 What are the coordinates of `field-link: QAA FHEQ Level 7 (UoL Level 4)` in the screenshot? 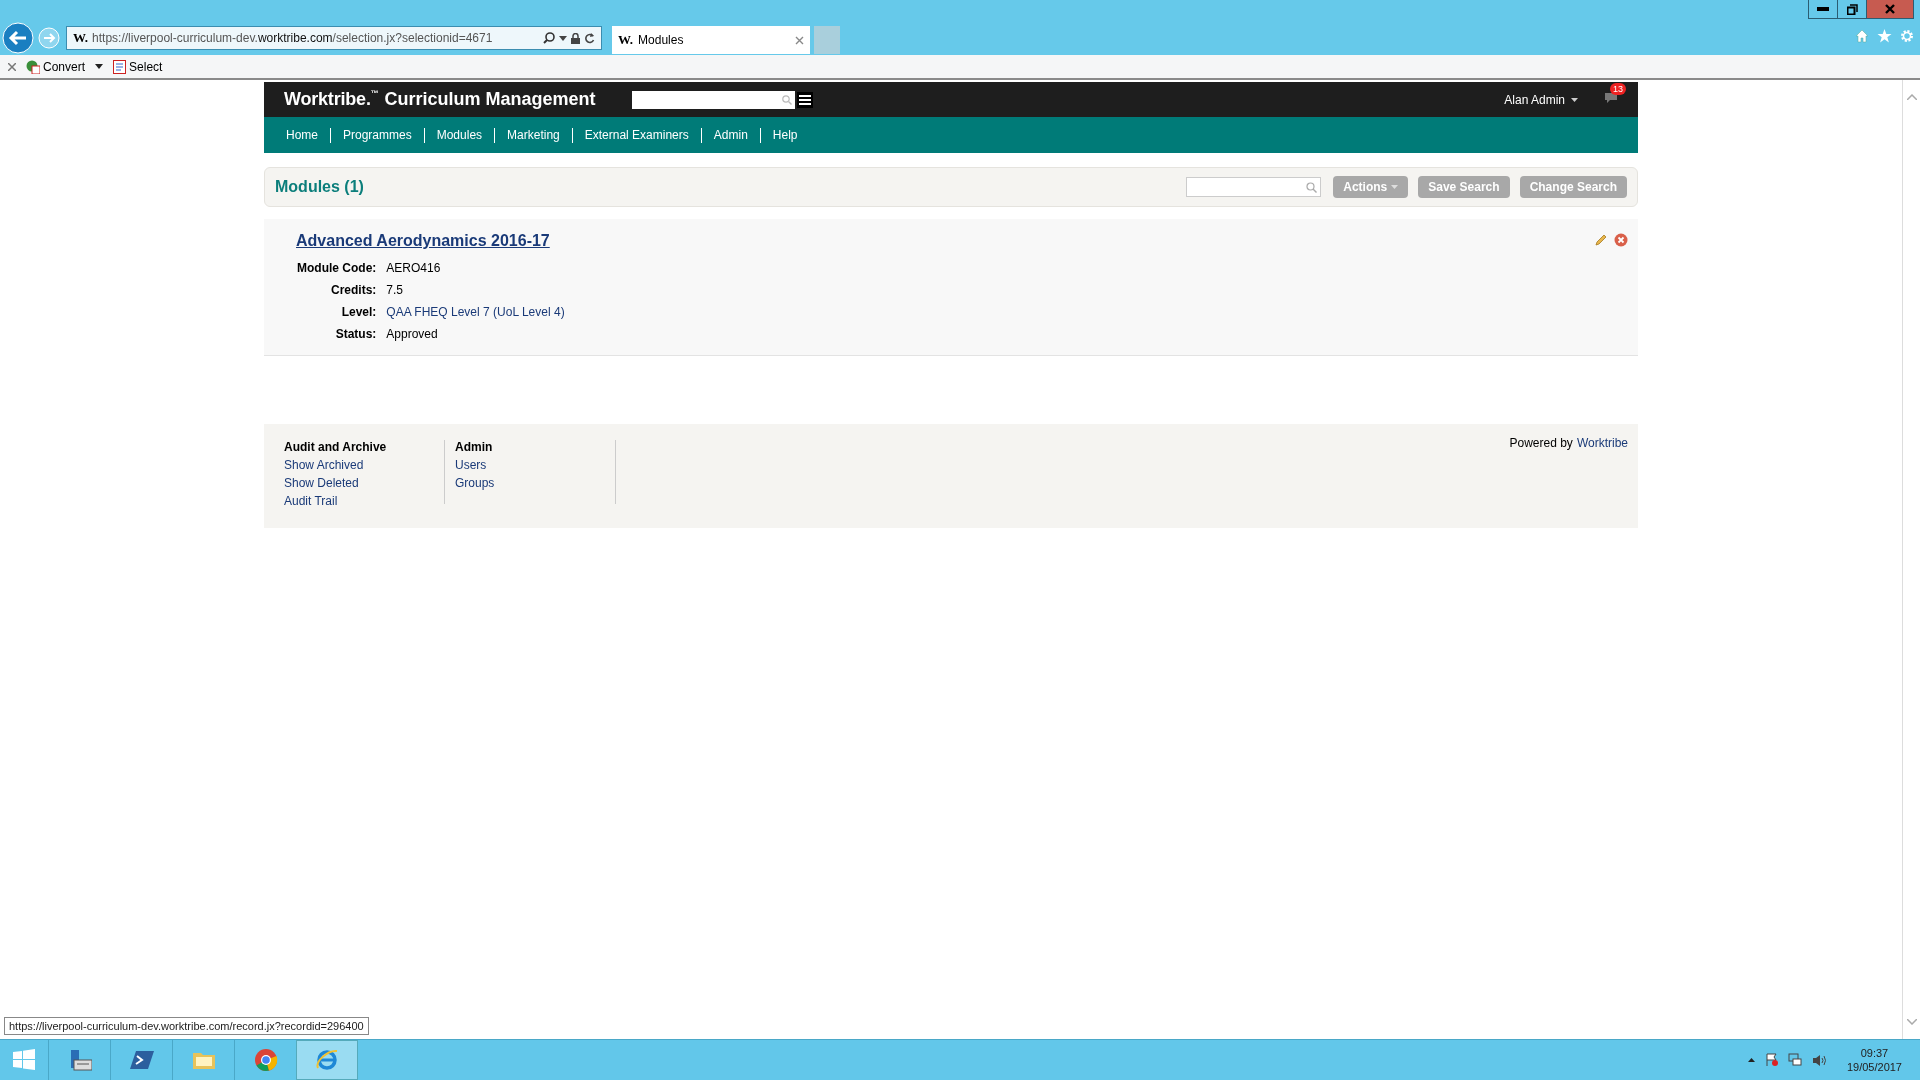 It's located at (1007, 312).